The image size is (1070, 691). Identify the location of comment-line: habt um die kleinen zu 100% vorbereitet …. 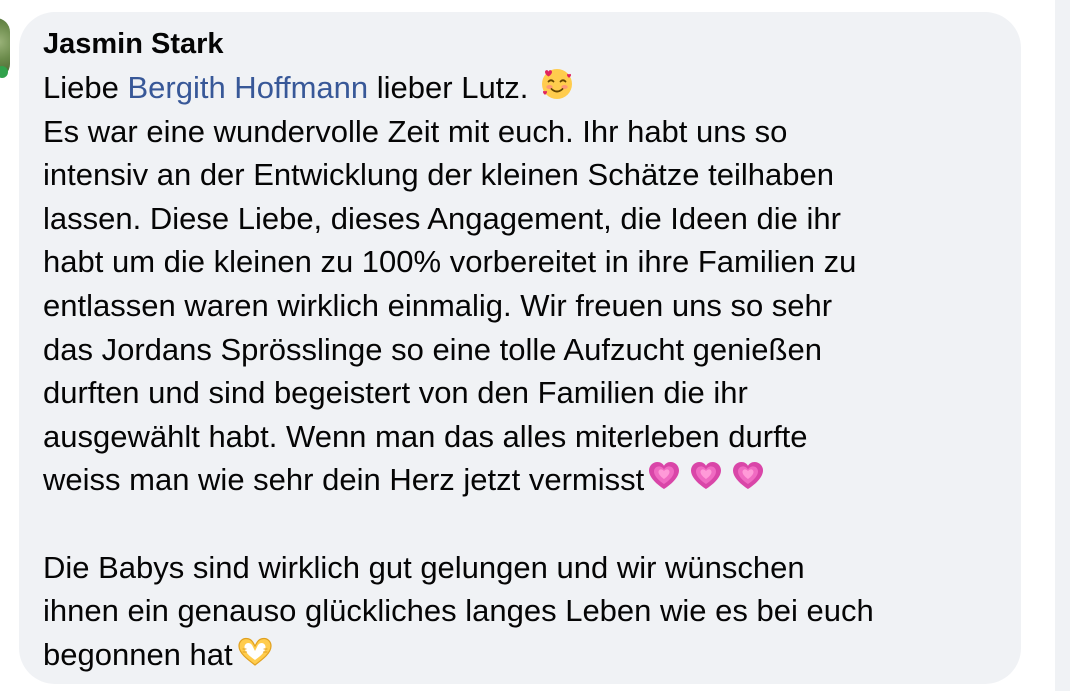
(450, 262).